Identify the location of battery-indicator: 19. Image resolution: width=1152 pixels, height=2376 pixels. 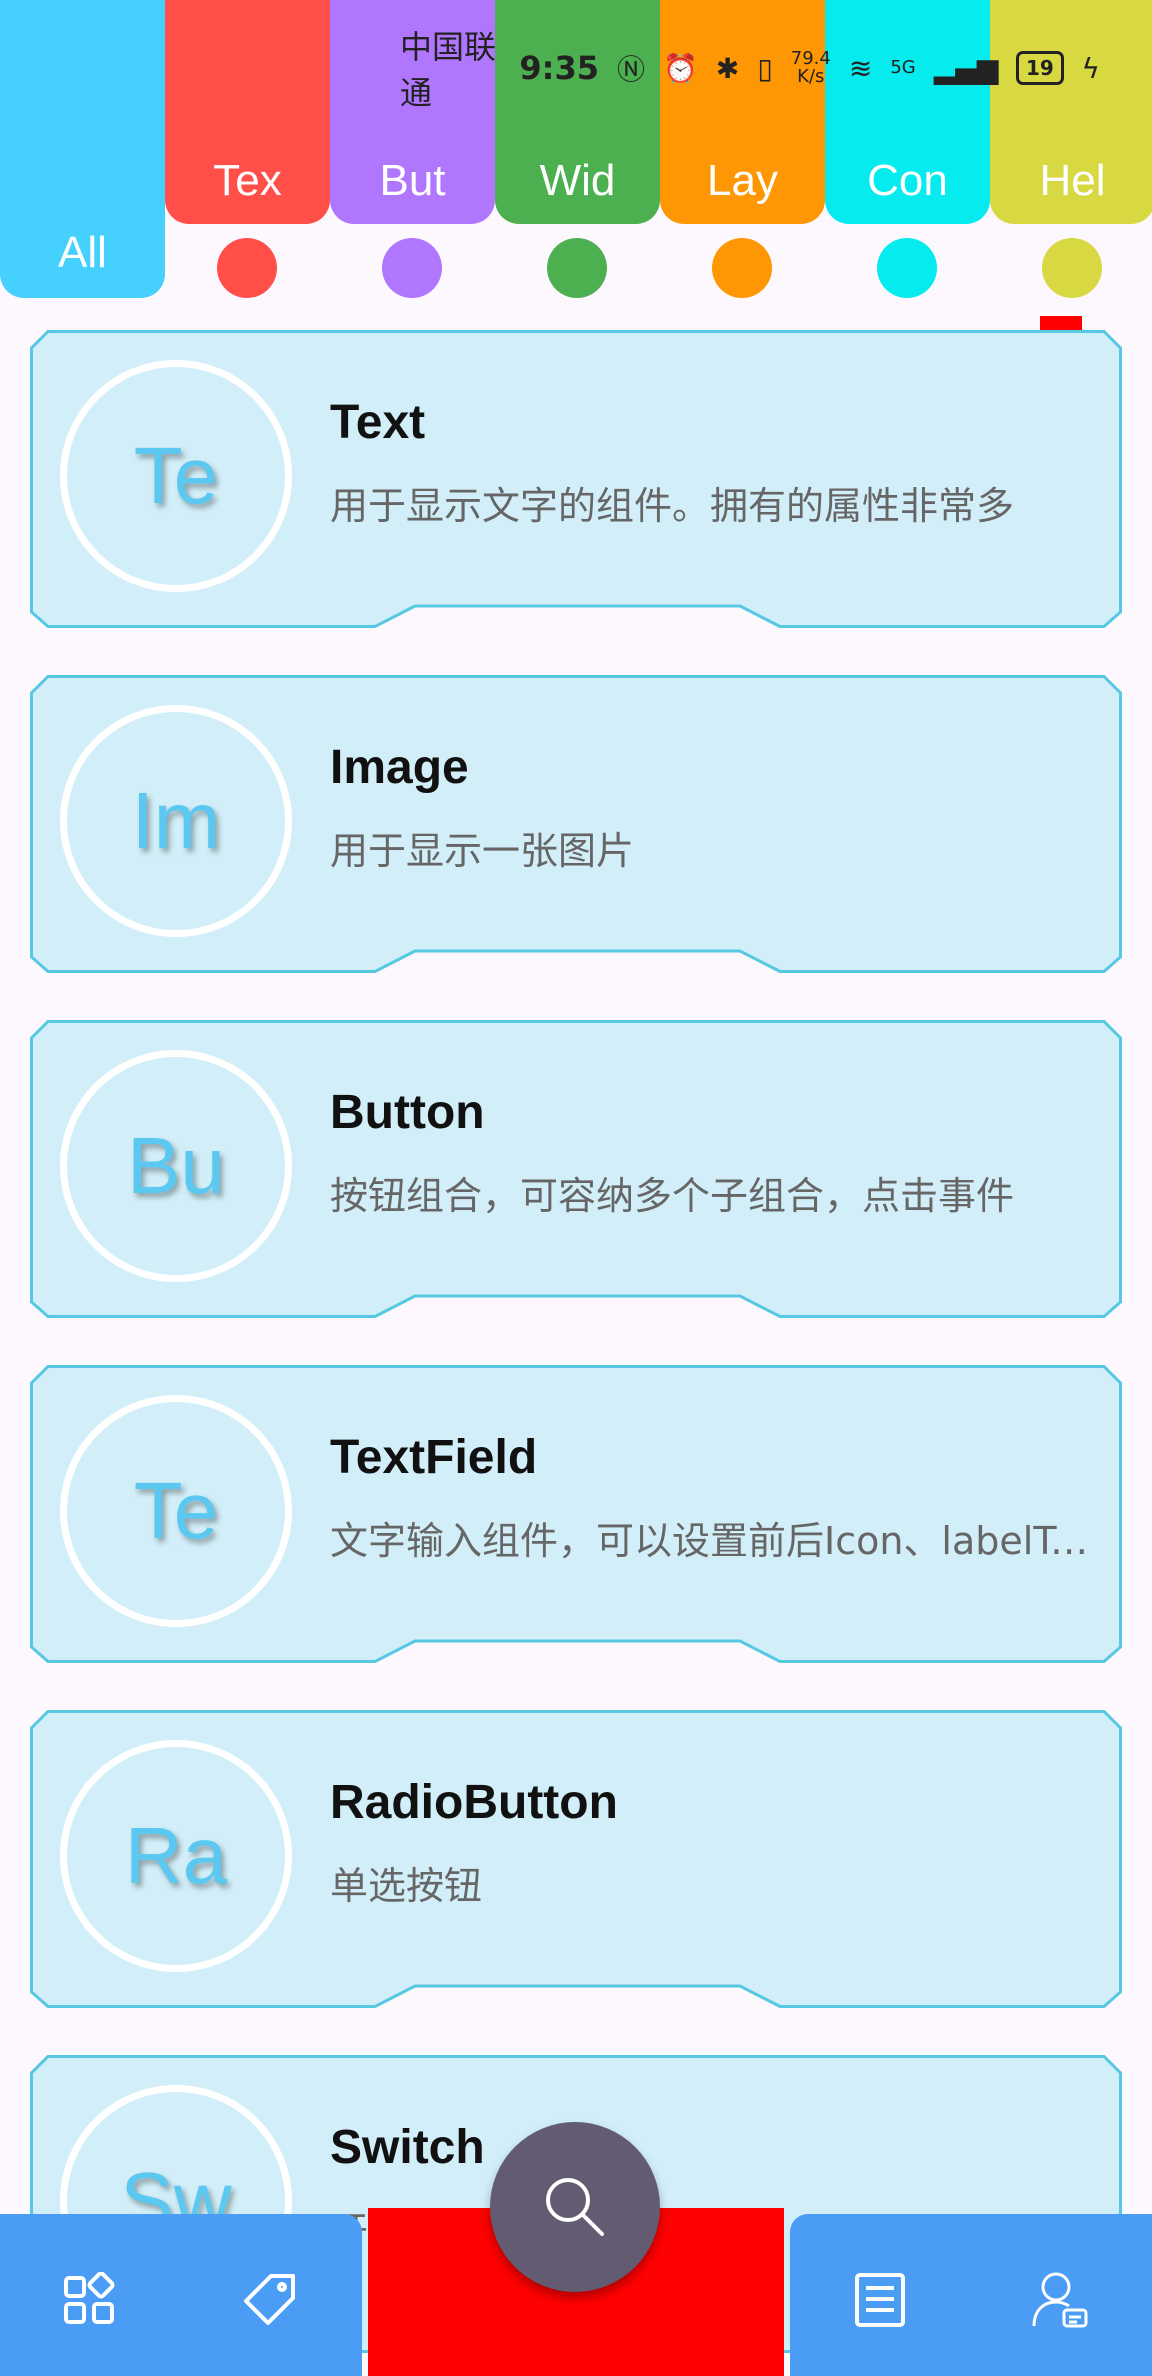
(1040, 68).